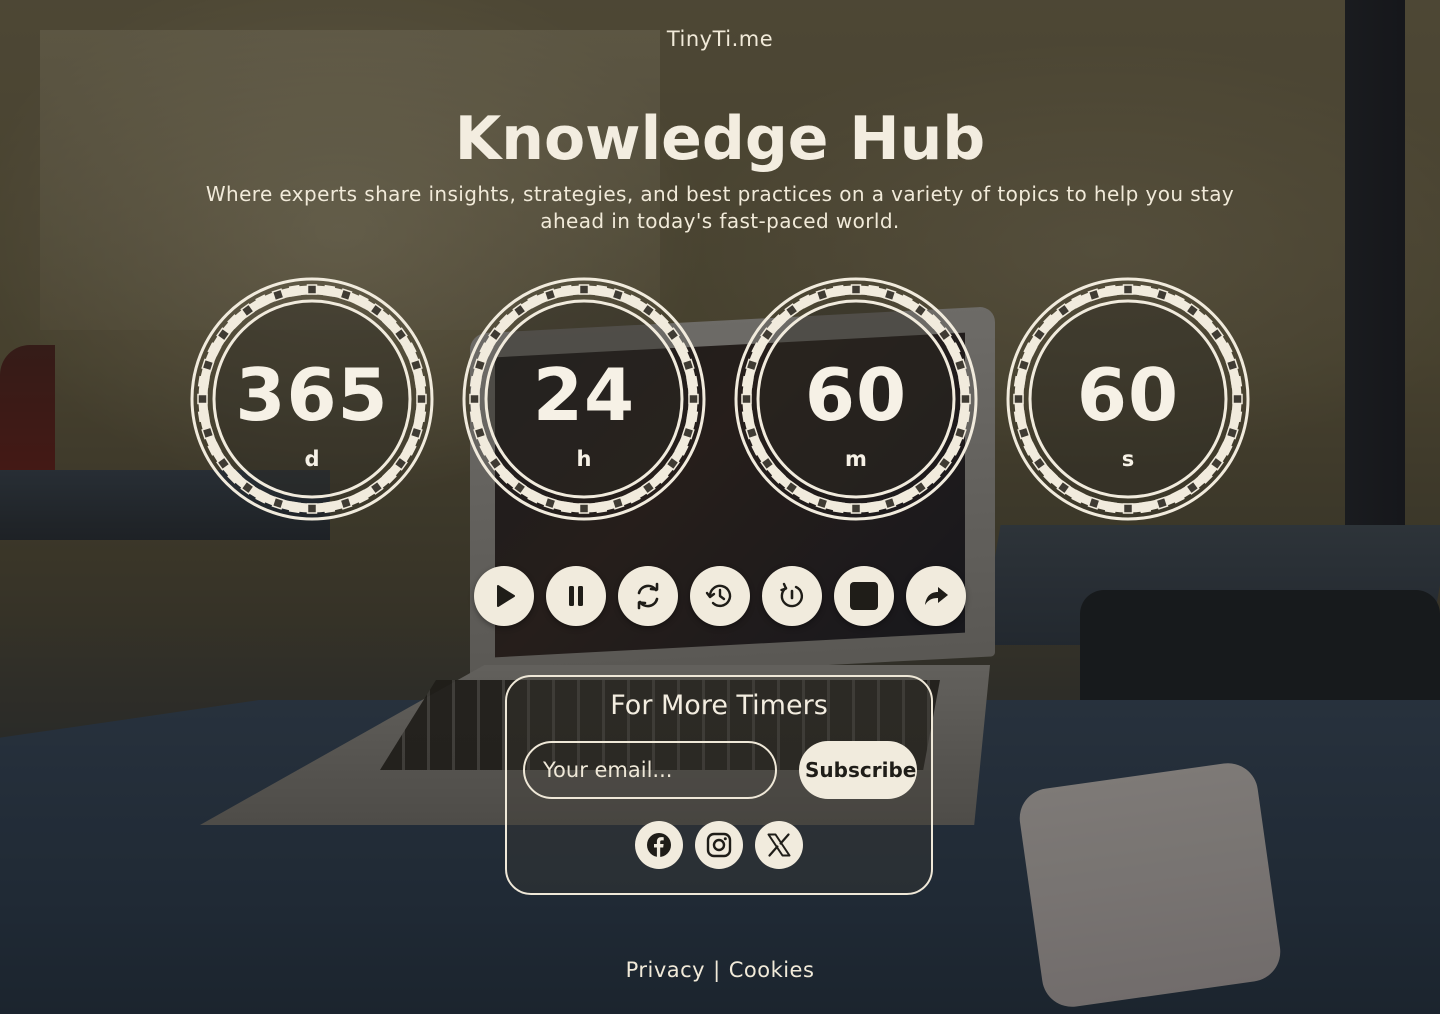 This screenshot has width=1440, height=1014. What do you see at coordinates (858, 770) in the screenshot?
I see `subscribe-button: Subscribe` at bounding box center [858, 770].